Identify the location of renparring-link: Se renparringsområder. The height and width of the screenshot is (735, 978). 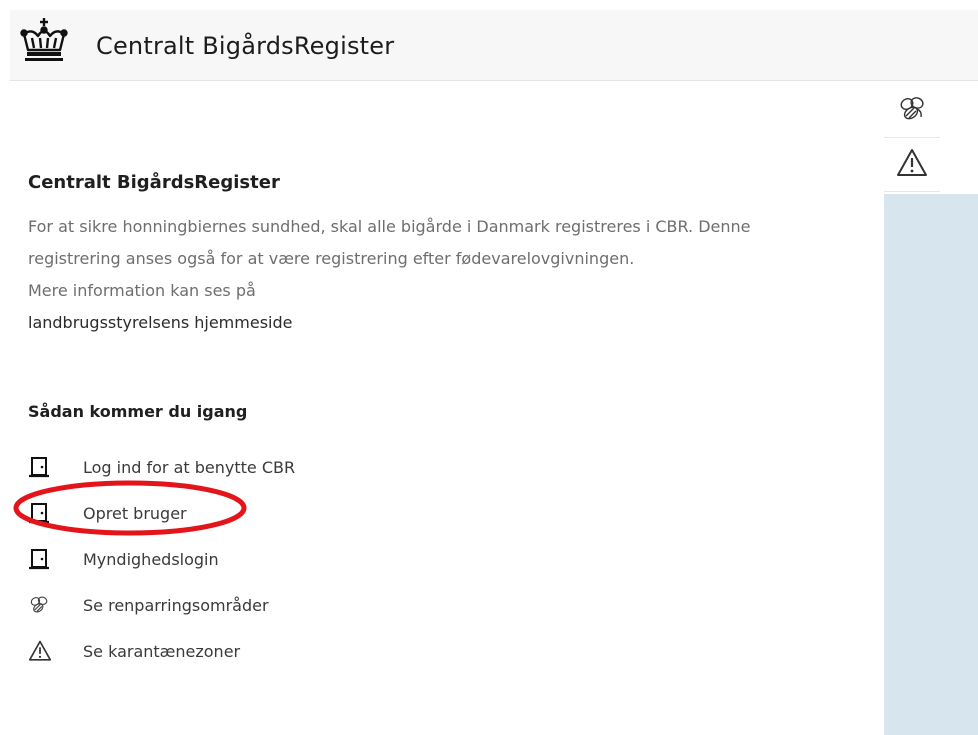
(161, 605).